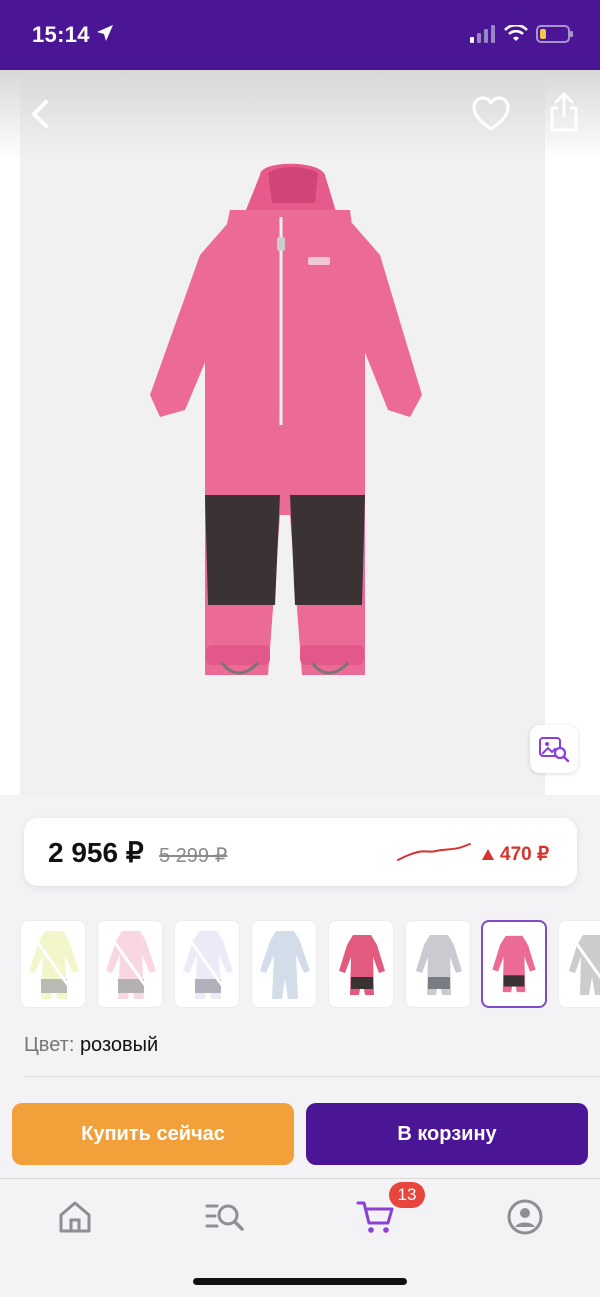 Image resolution: width=600 pixels, height=1297 pixels. What do you see at coordinates (361, 964) in the screenshot?
I see `color-swatch-pink-pattern` at bounding box center [361, 964].